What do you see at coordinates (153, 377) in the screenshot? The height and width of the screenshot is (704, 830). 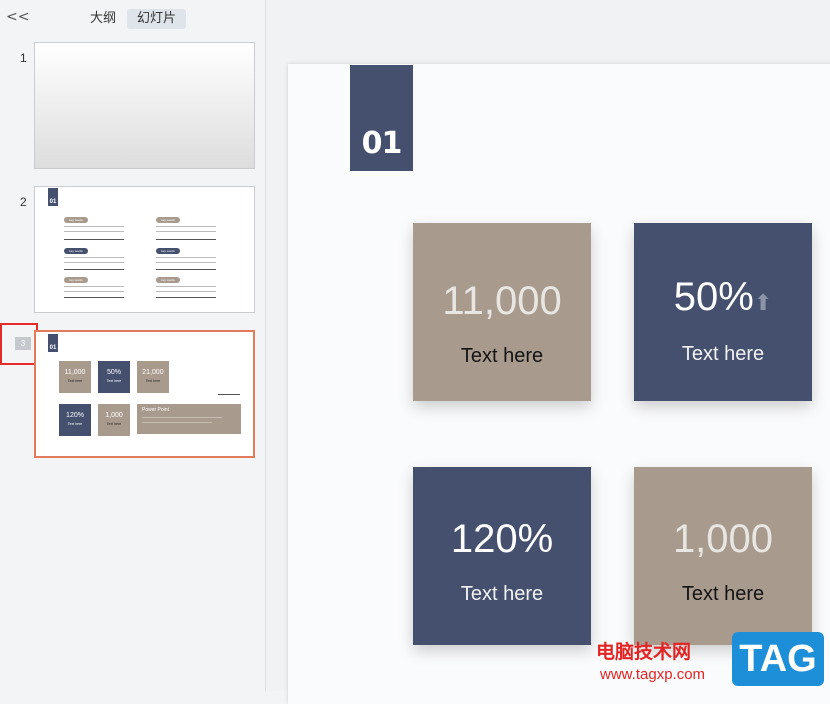 I see `thumb-card: 21,000 Text here` at bounding box center [153, 377].